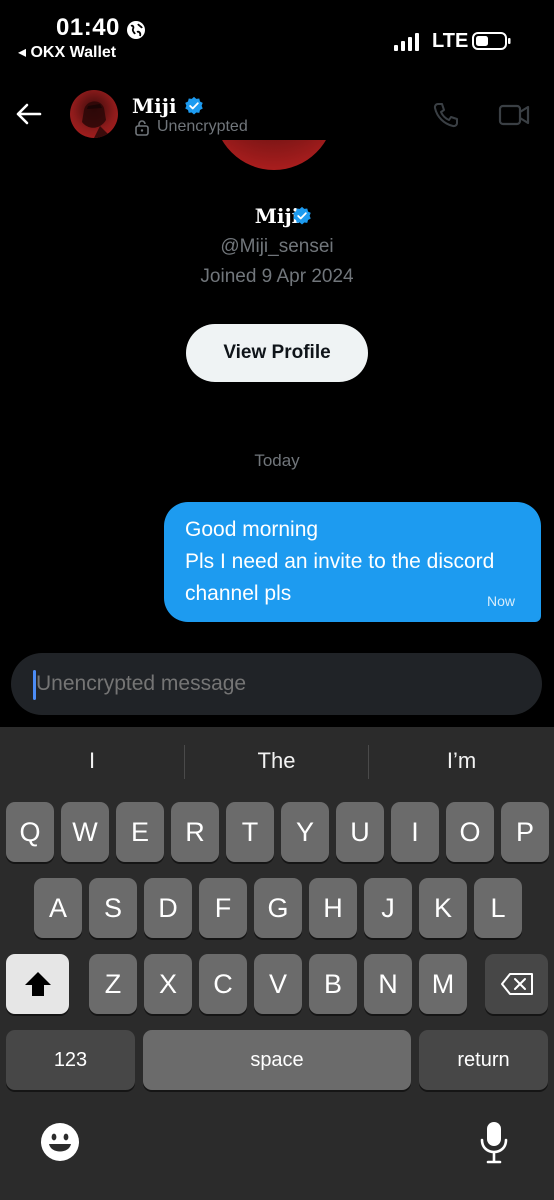 Image resolution: width=554 pixels, height=1200 pixels. Describe the element at coordinates (113, 908) in the screenshot. I see `key-s: S` at that location.